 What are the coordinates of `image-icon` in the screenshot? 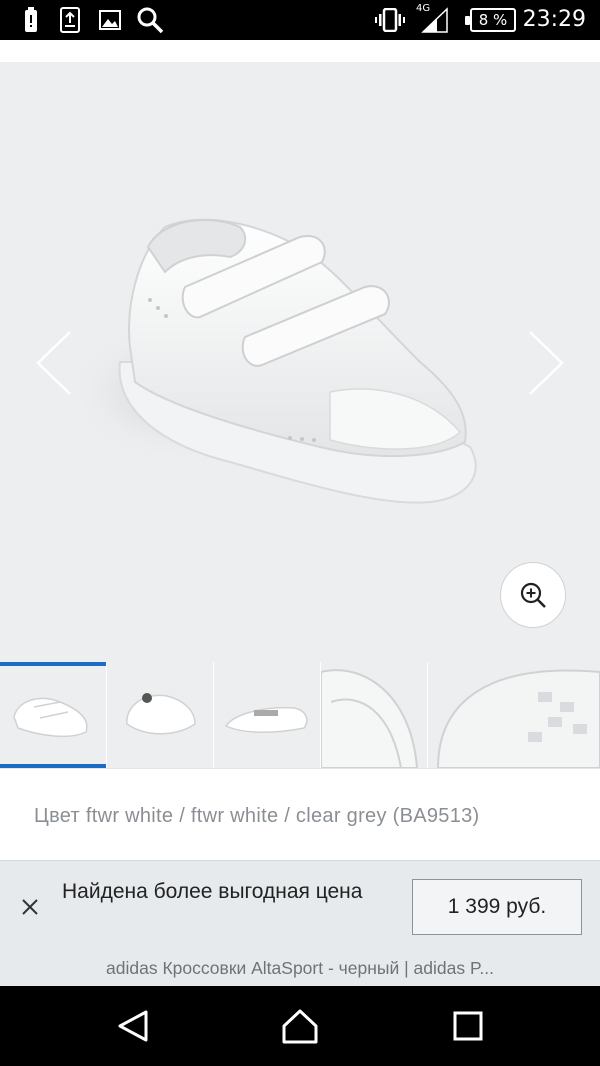 It's located at (110, 20).